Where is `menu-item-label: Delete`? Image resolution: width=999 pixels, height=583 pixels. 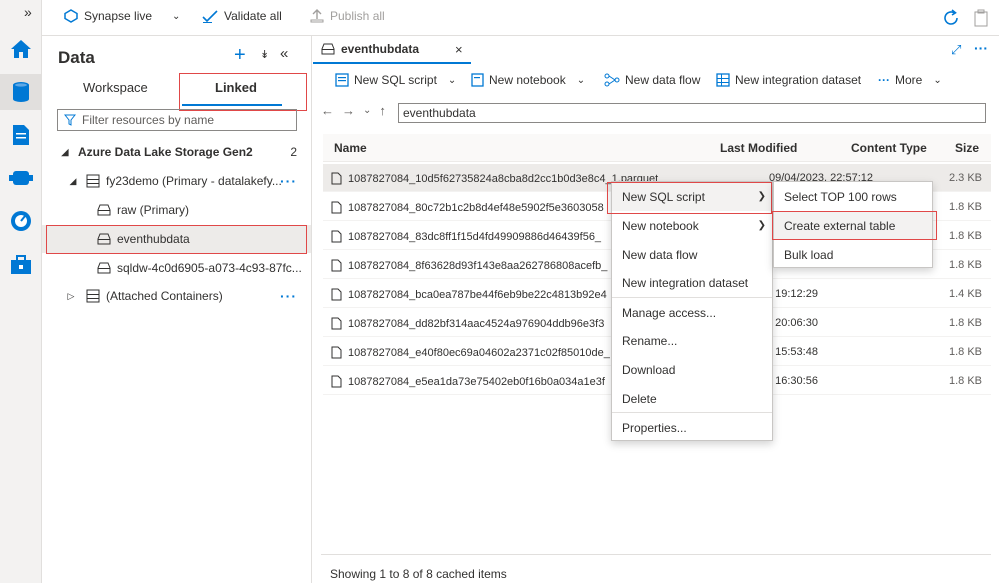 menu-item-label: Delete is located at coordinates (639, 398).